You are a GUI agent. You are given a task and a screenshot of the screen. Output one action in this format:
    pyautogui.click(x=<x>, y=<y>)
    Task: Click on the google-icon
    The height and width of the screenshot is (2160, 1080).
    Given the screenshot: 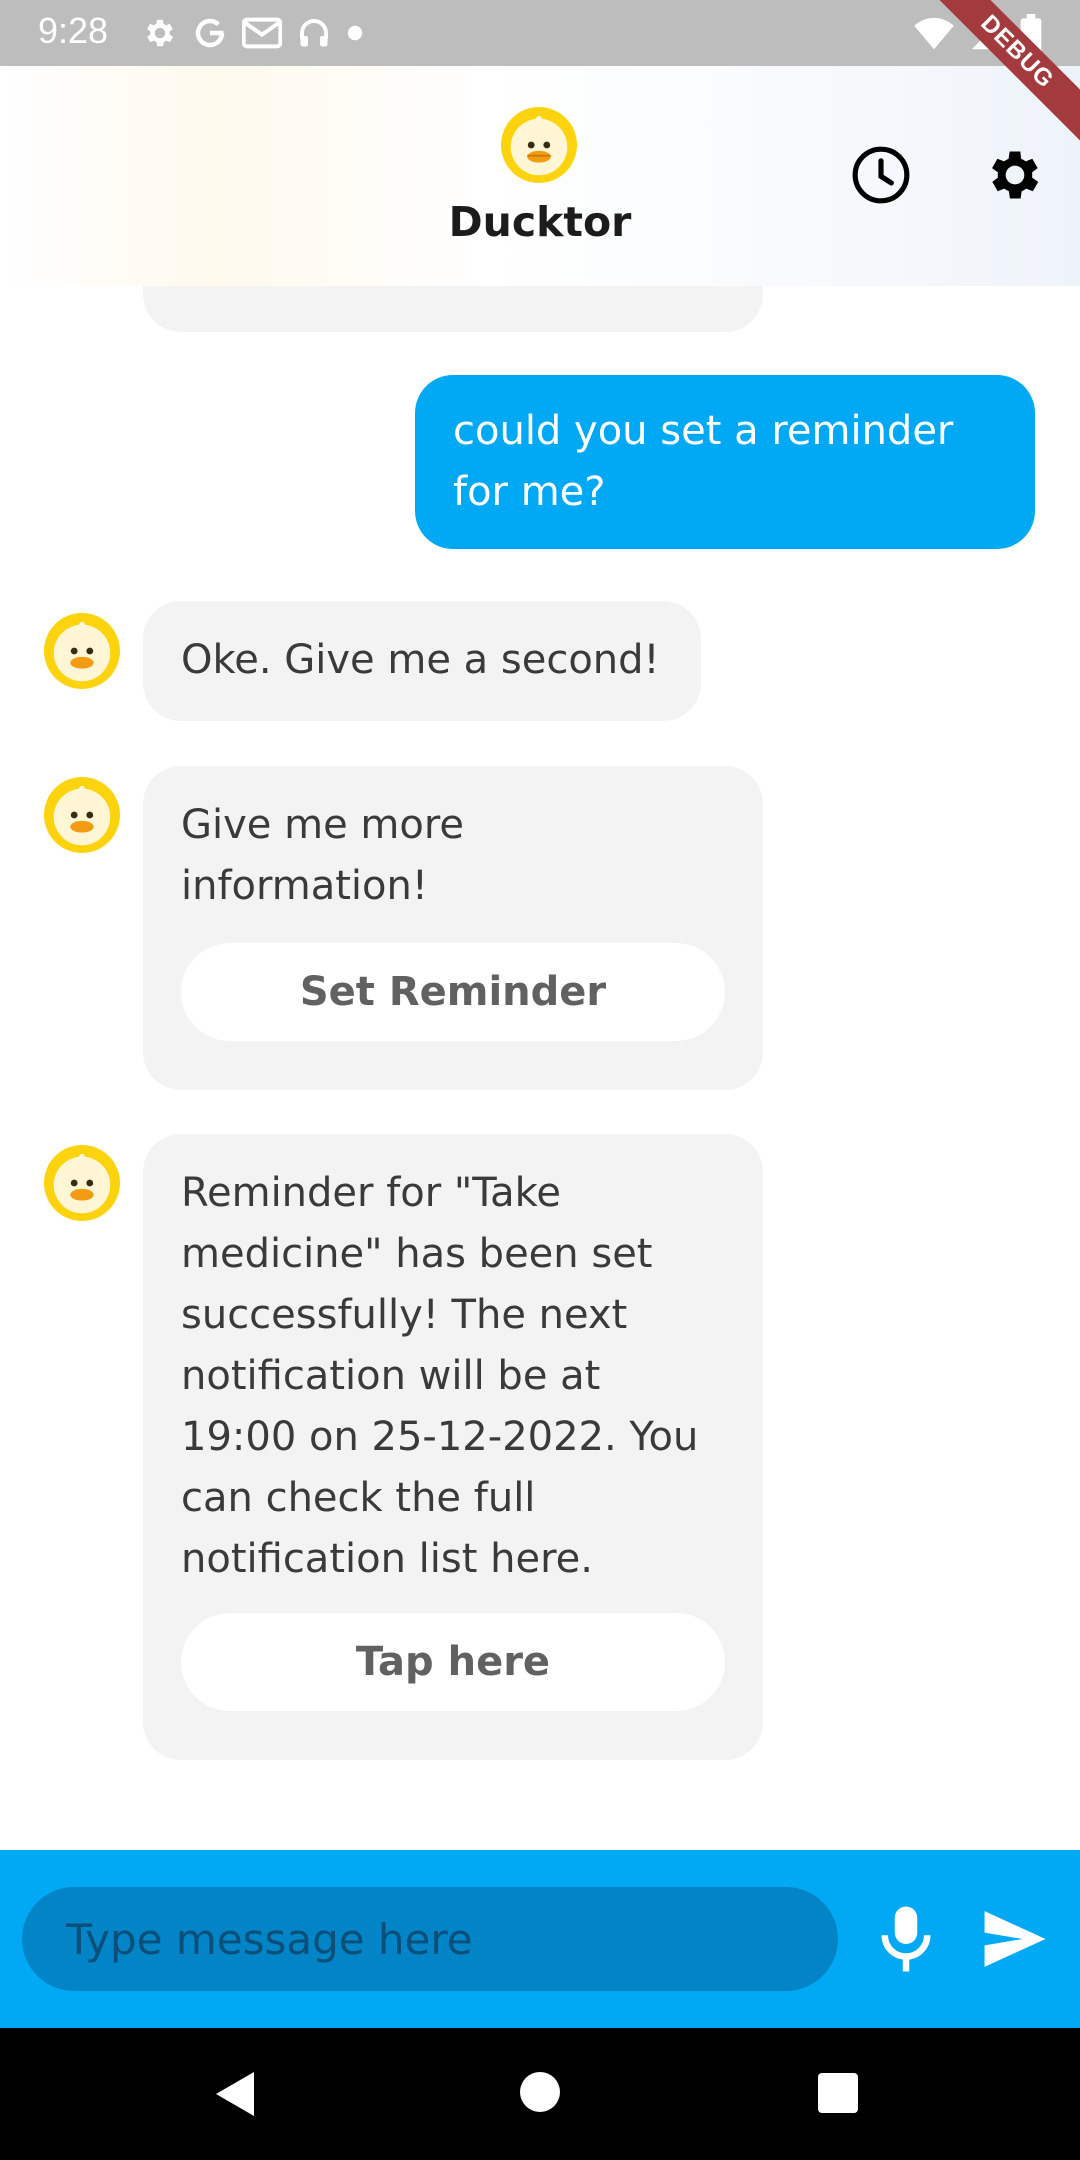 What is the action you would take?
    pyautogui.click(x=210, y=33)
    